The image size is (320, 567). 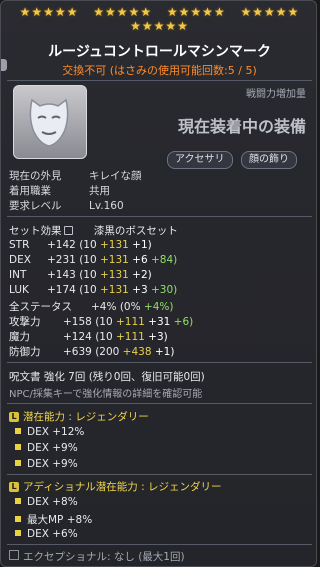 I want to click on tag-accessory: アクセサリ, so click(x=200, y=160).